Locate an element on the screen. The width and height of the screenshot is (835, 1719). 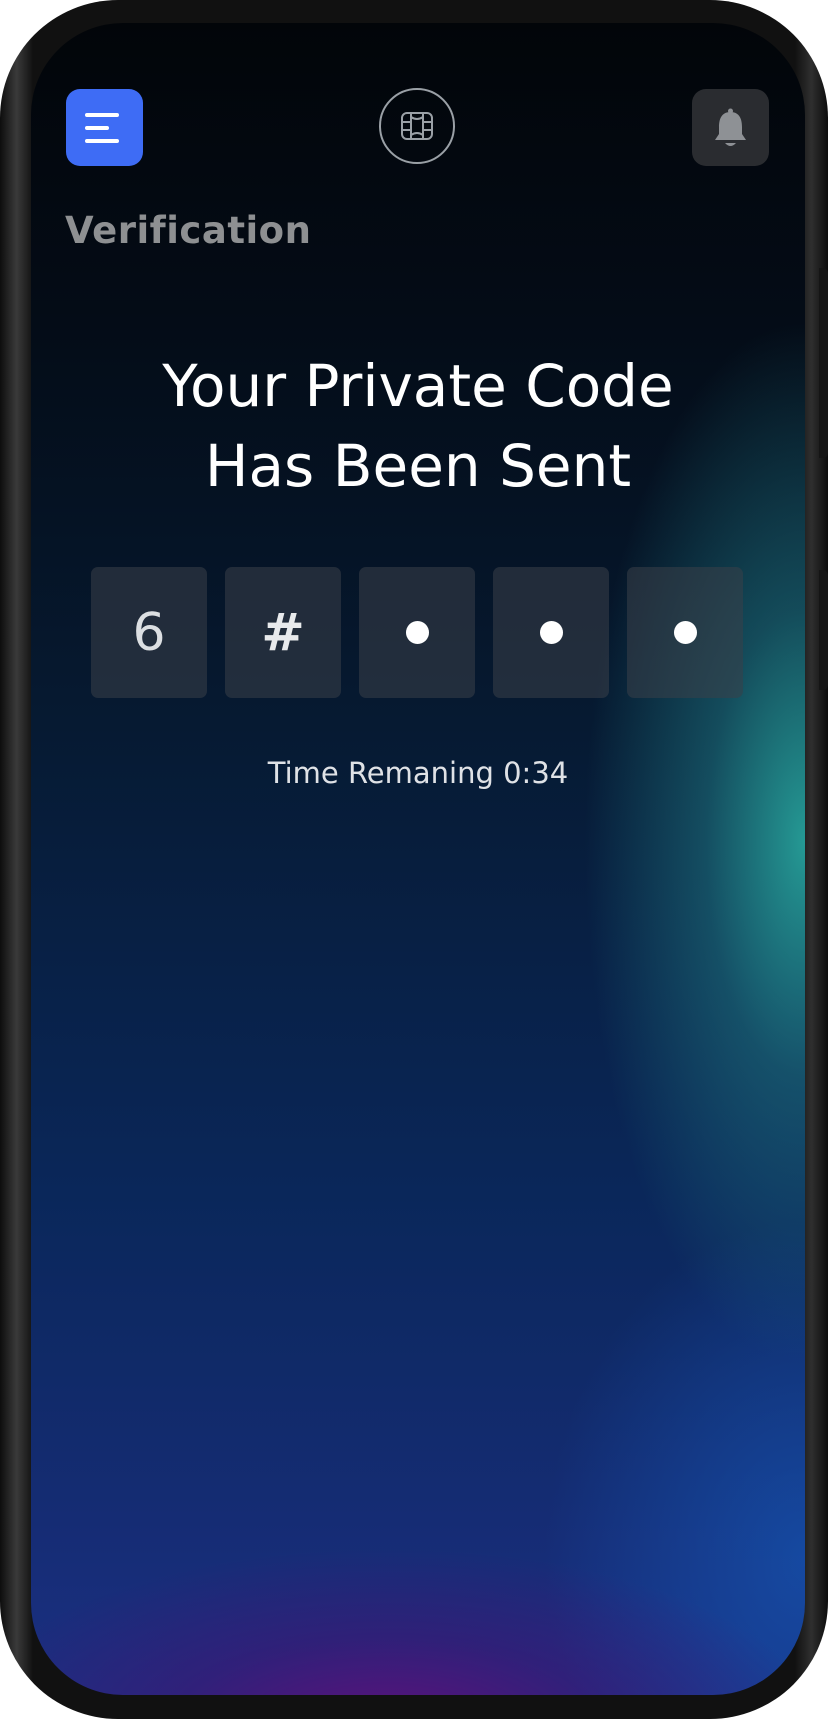
bell-icon is located at coordinates (730, 127).